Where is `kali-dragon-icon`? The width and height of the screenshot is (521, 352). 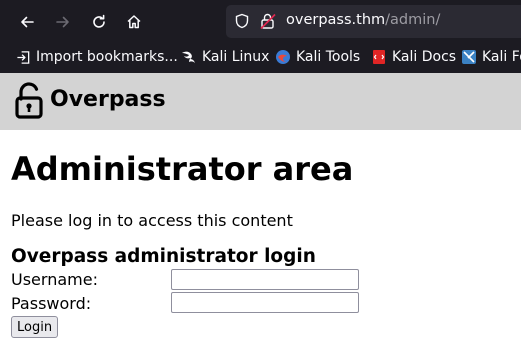
kali-dragon-icon is located at coordinates (189, 57).